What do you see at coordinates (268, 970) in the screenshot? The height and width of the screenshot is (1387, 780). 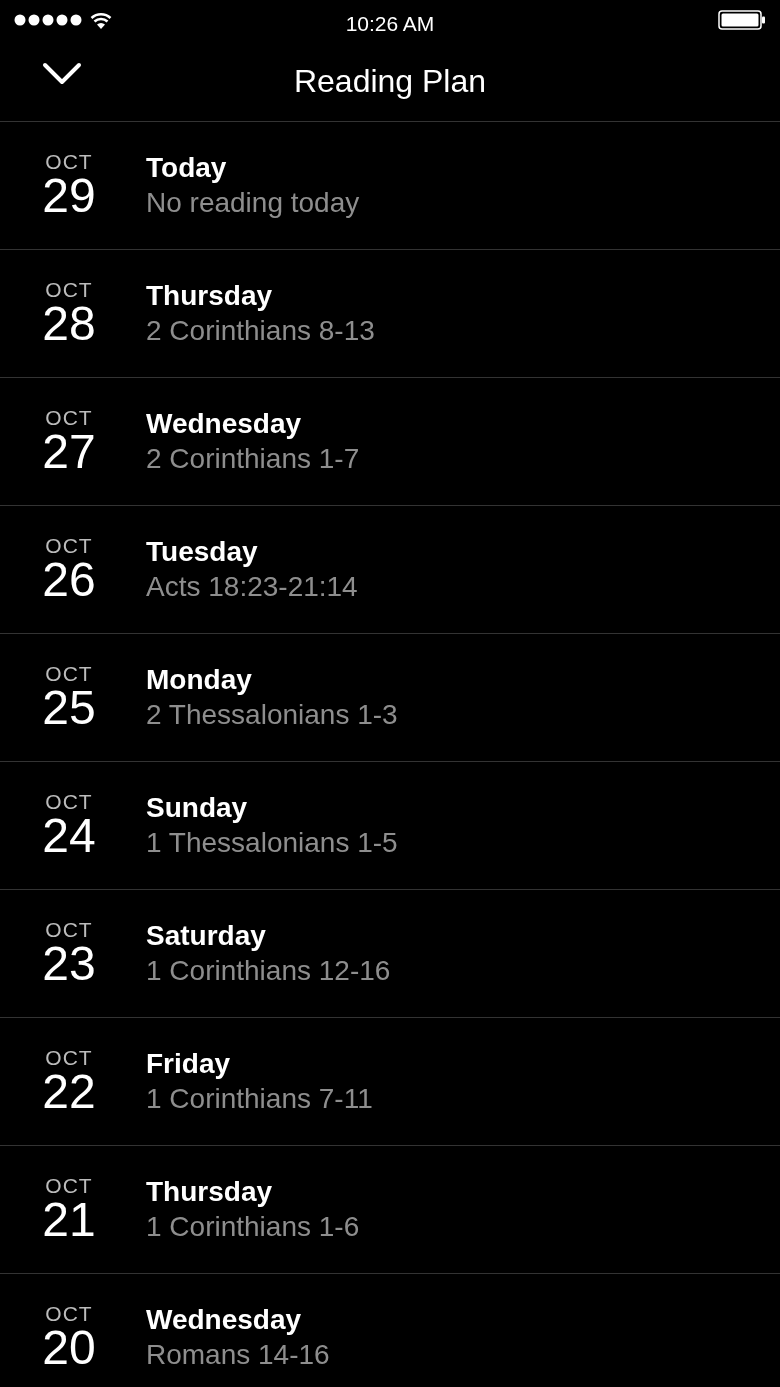 I see `reading-passage: 1 Corinthians 12-16` at bounding box center [268, 970].